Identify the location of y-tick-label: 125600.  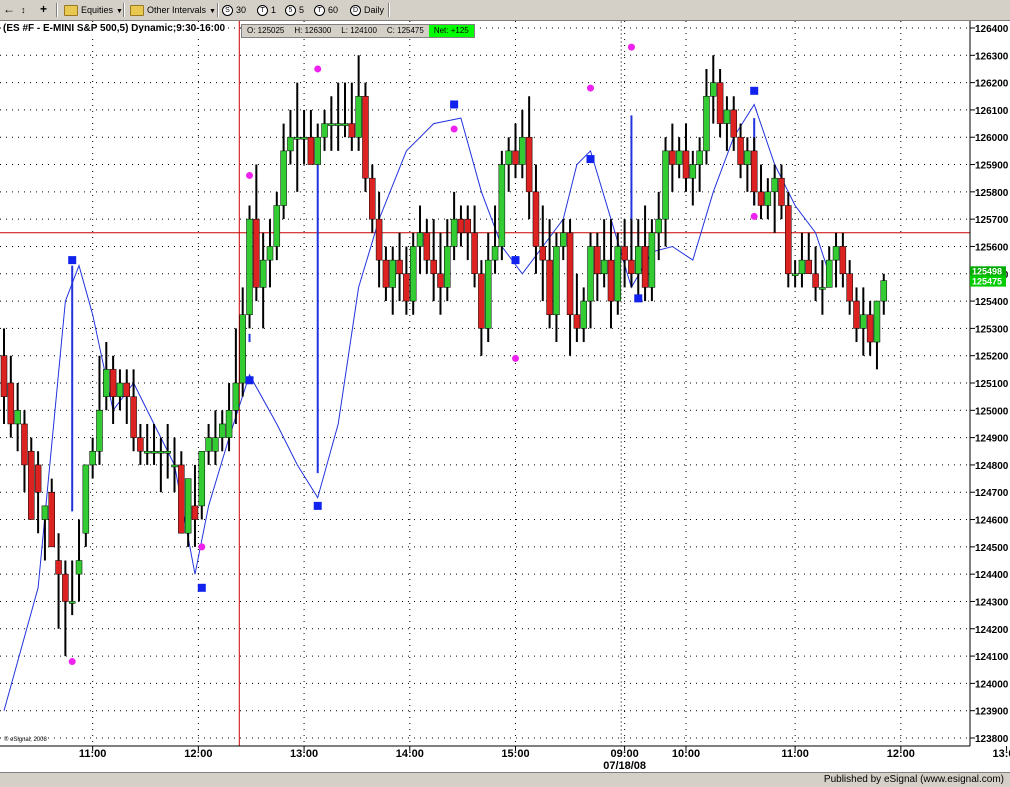
(992, 247).